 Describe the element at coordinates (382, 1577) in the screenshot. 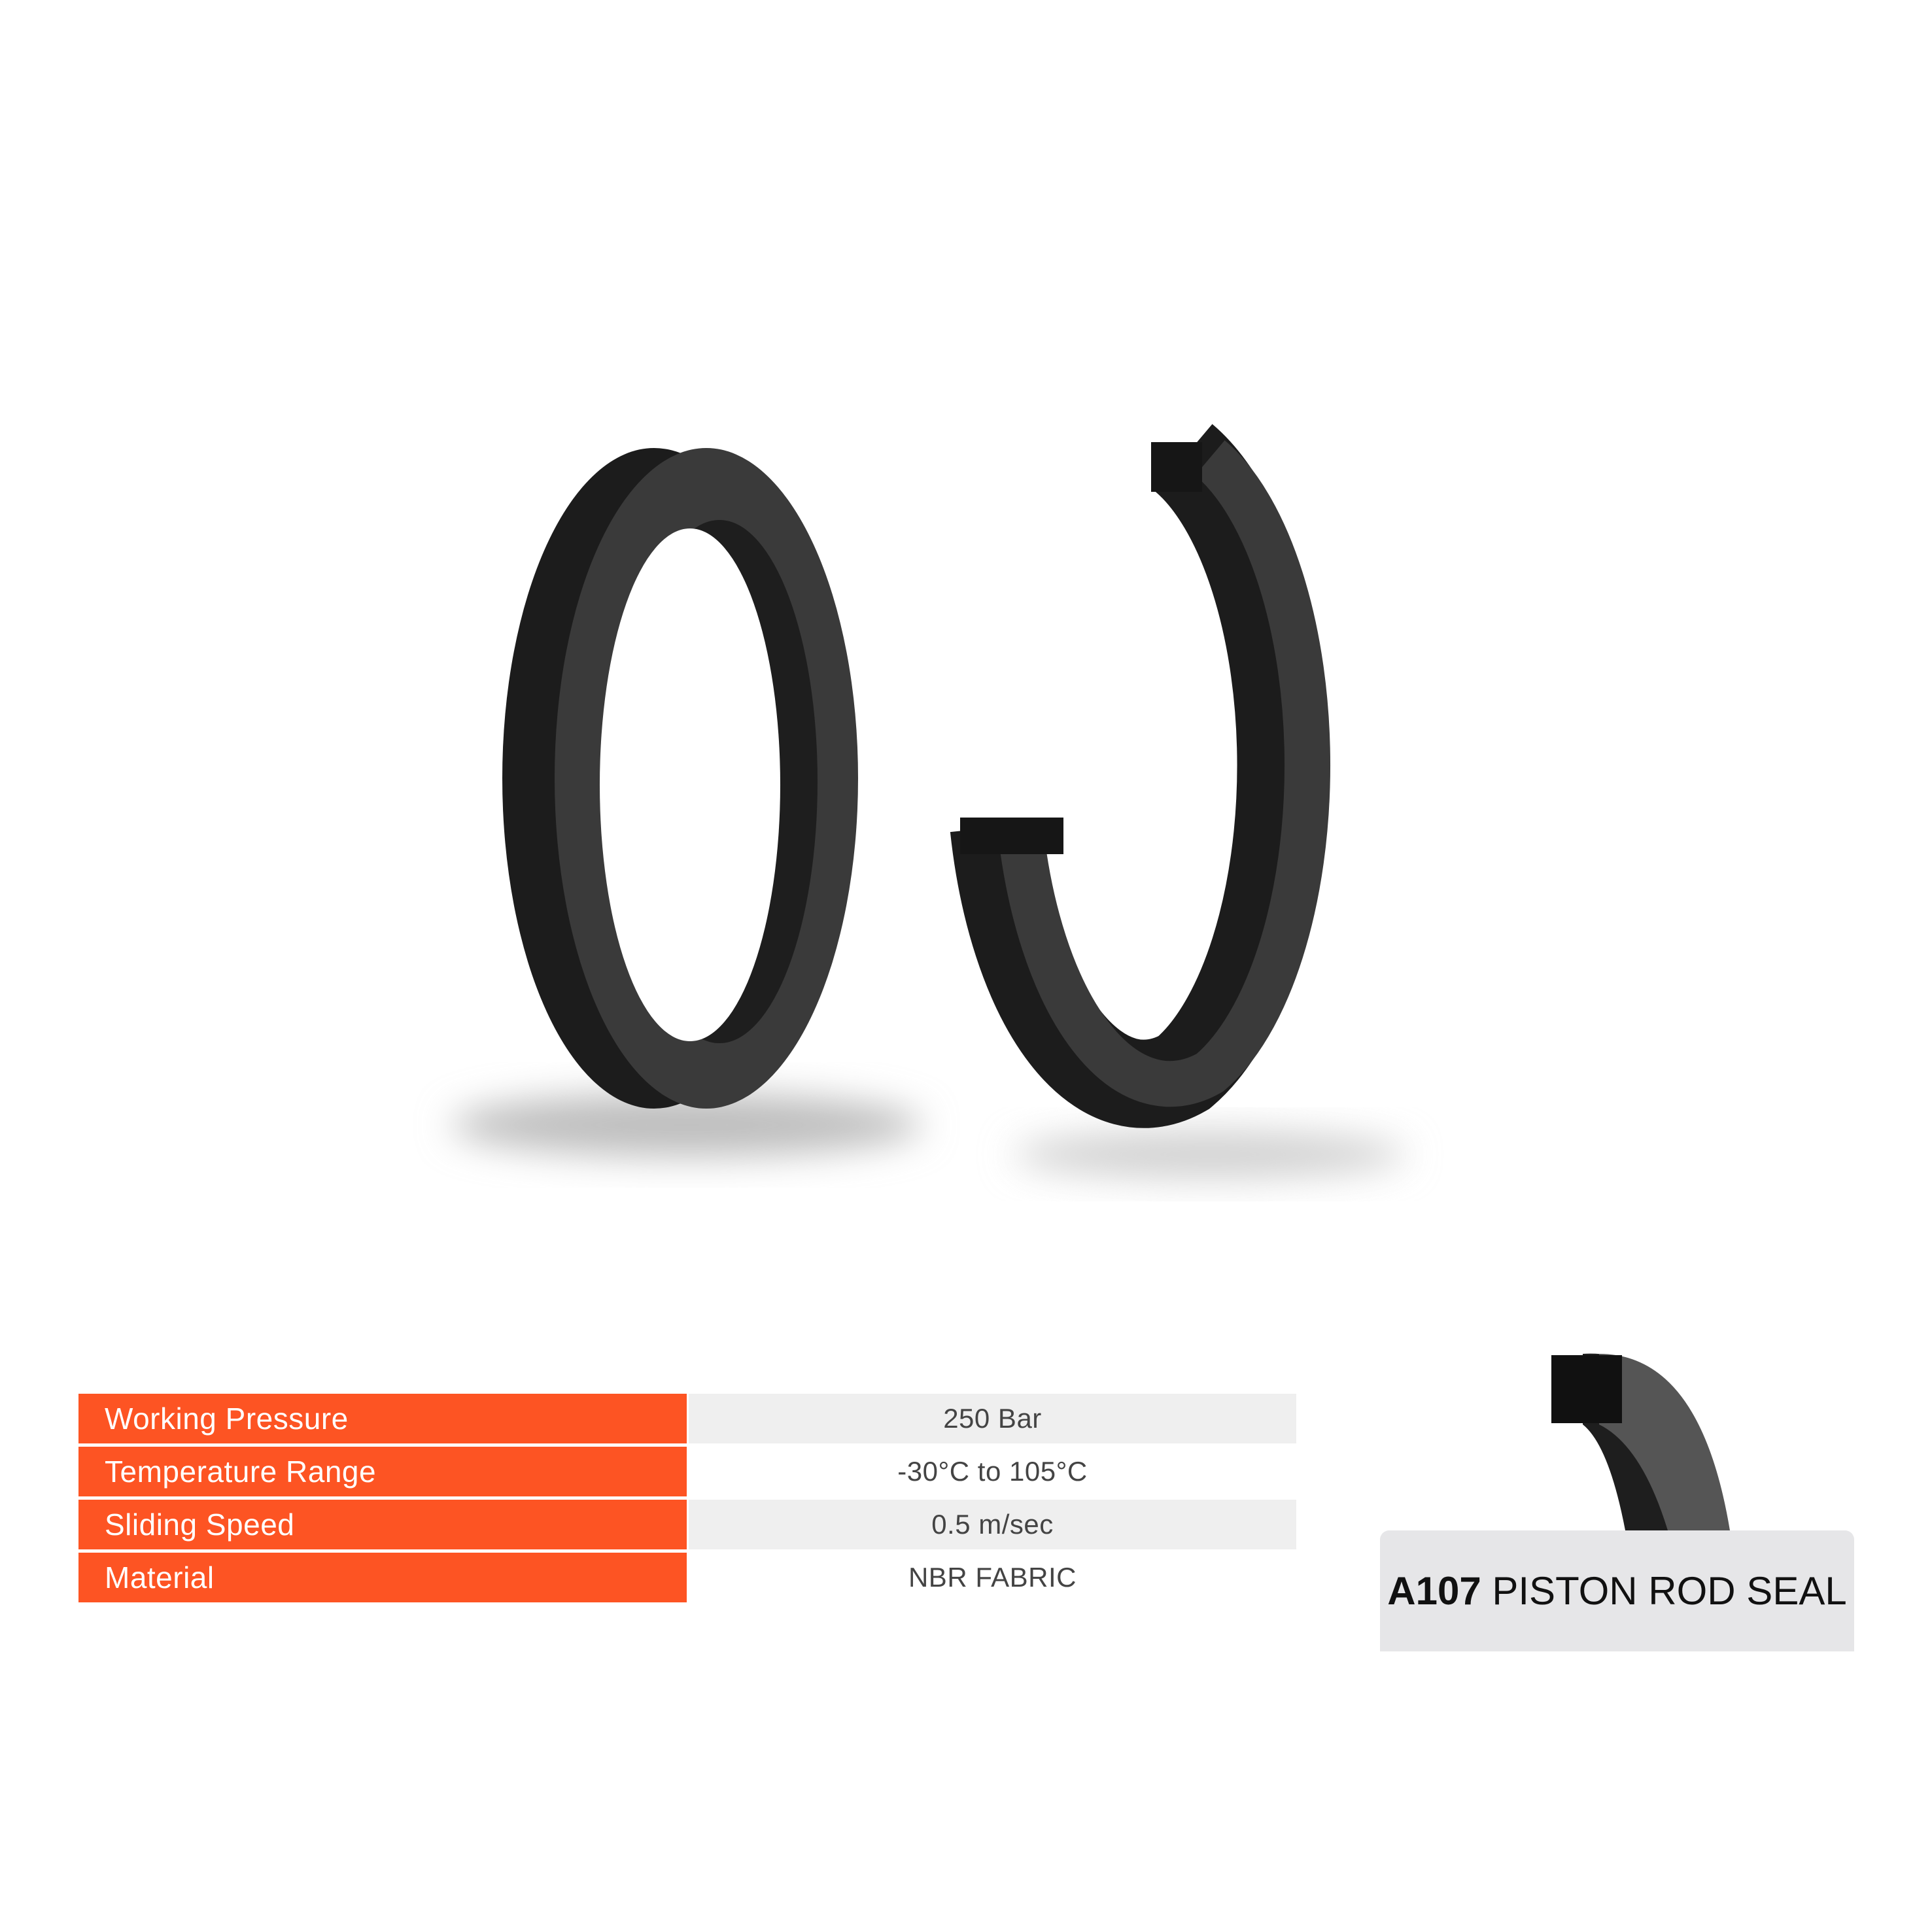

I see `spec-label: Material` at that location.